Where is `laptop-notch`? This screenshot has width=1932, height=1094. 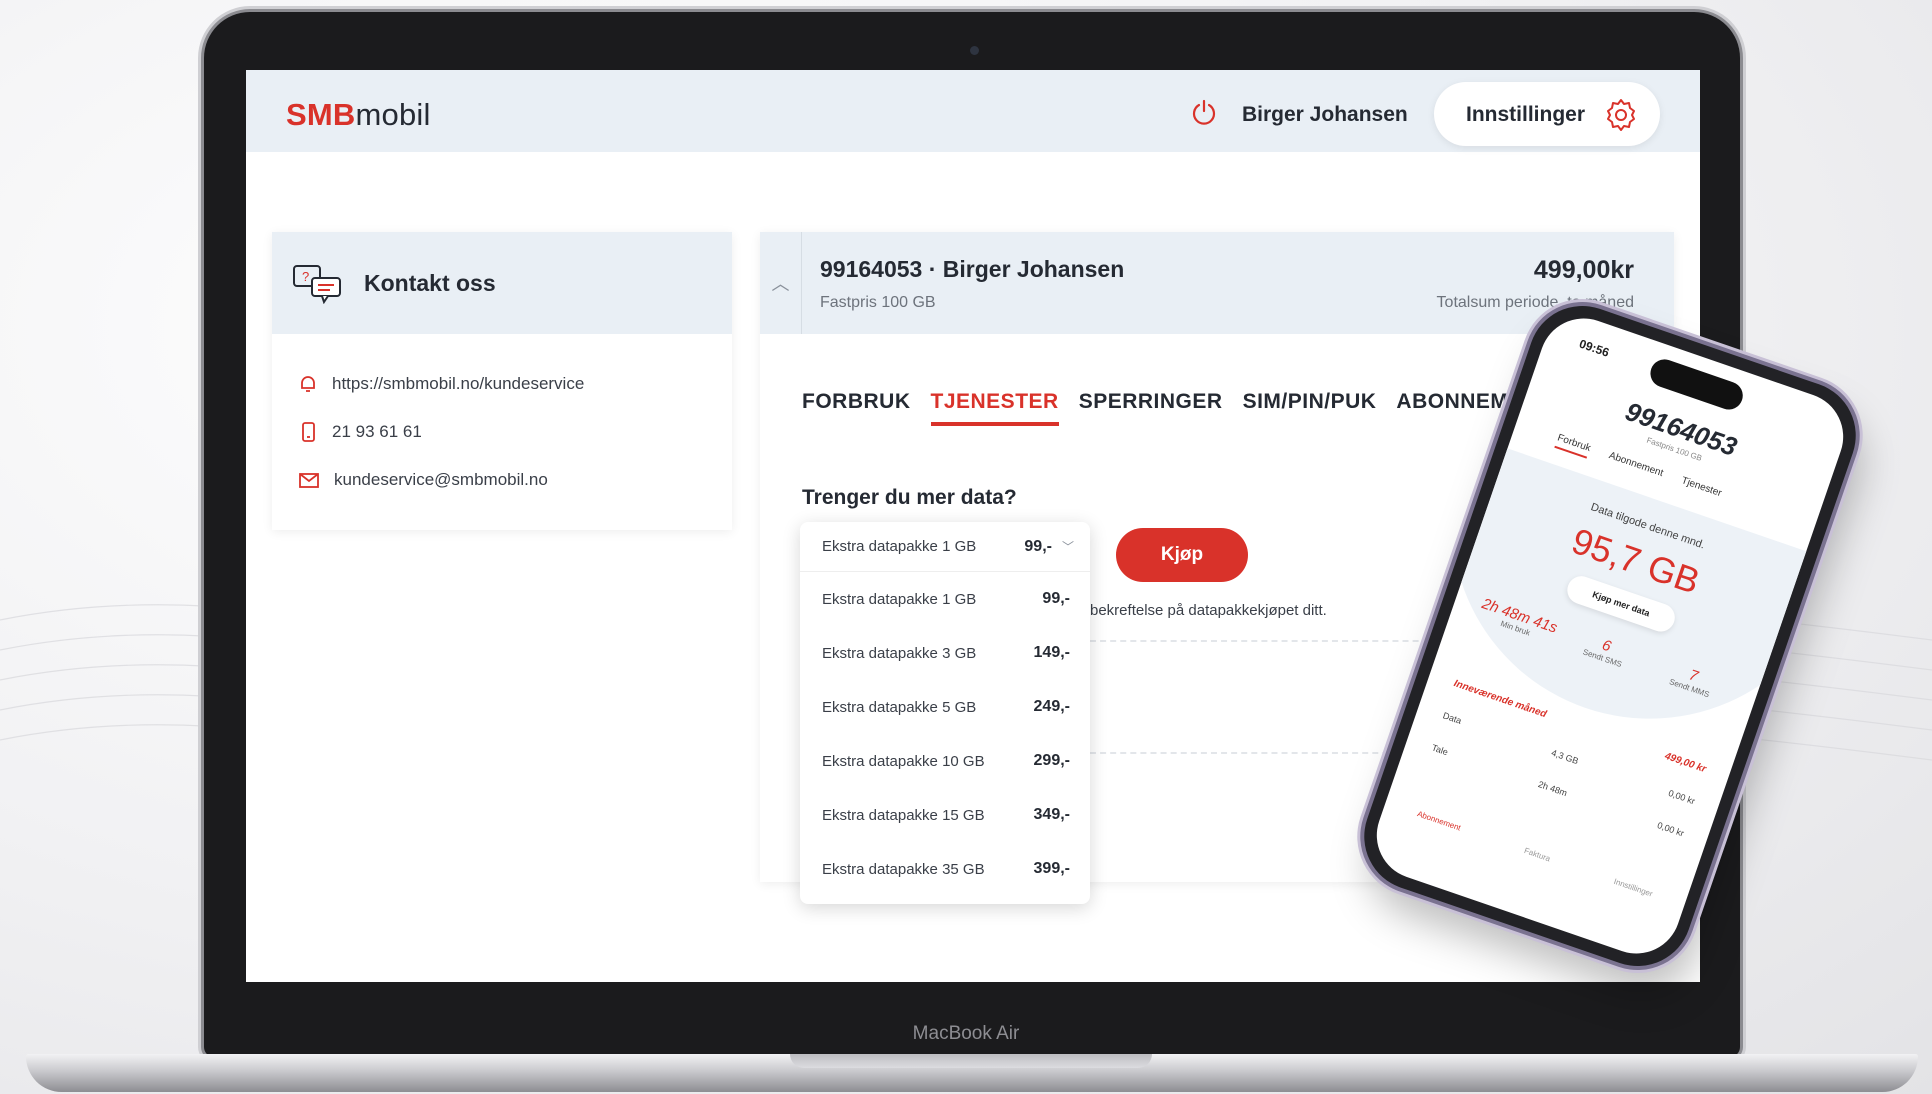
laptop-notch is located at coordinates (971, 1061).